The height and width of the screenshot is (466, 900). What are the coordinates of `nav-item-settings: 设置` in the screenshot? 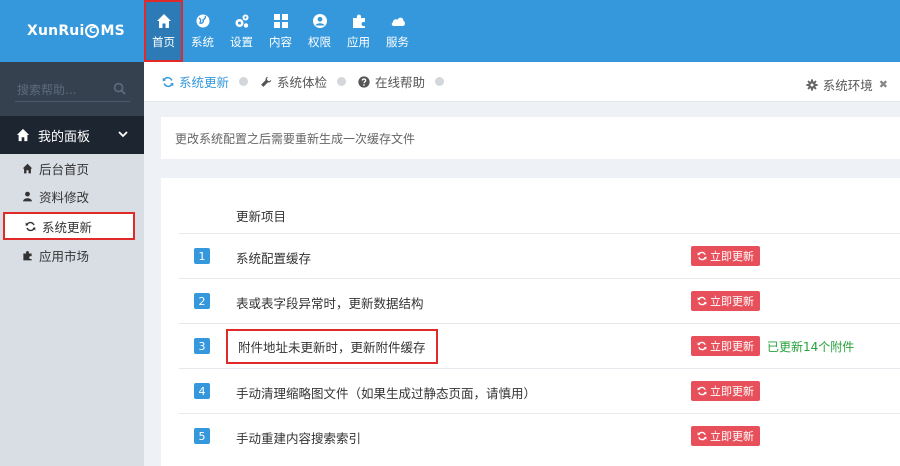 It's located at (241, 31).